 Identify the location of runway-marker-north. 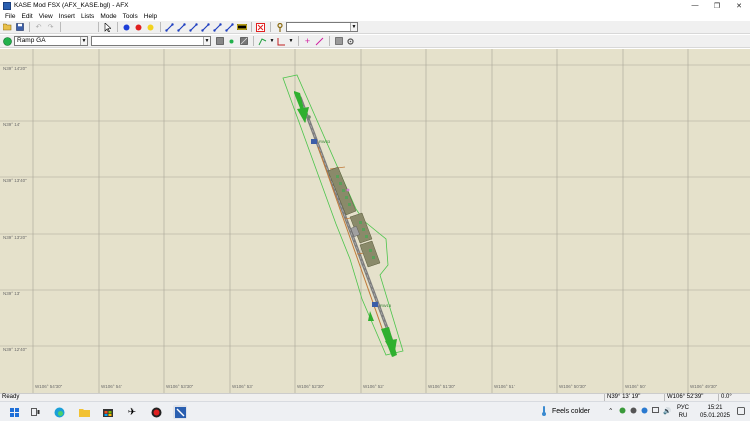
(314, 141).